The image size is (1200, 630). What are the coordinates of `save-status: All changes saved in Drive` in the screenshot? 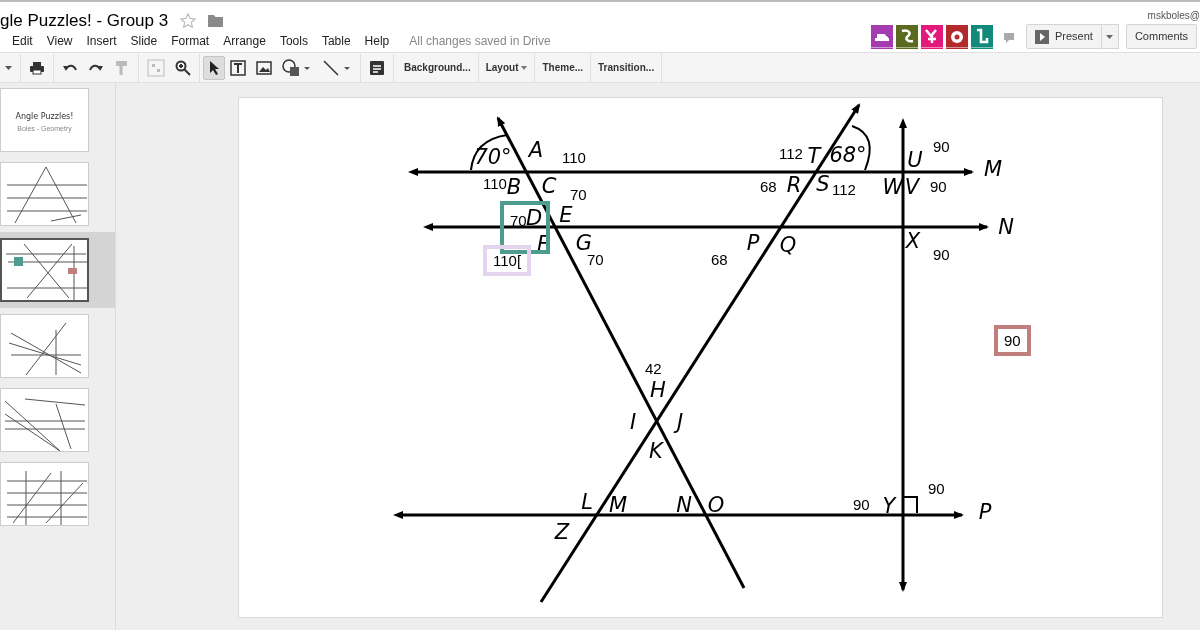 It's located at (480, 41).